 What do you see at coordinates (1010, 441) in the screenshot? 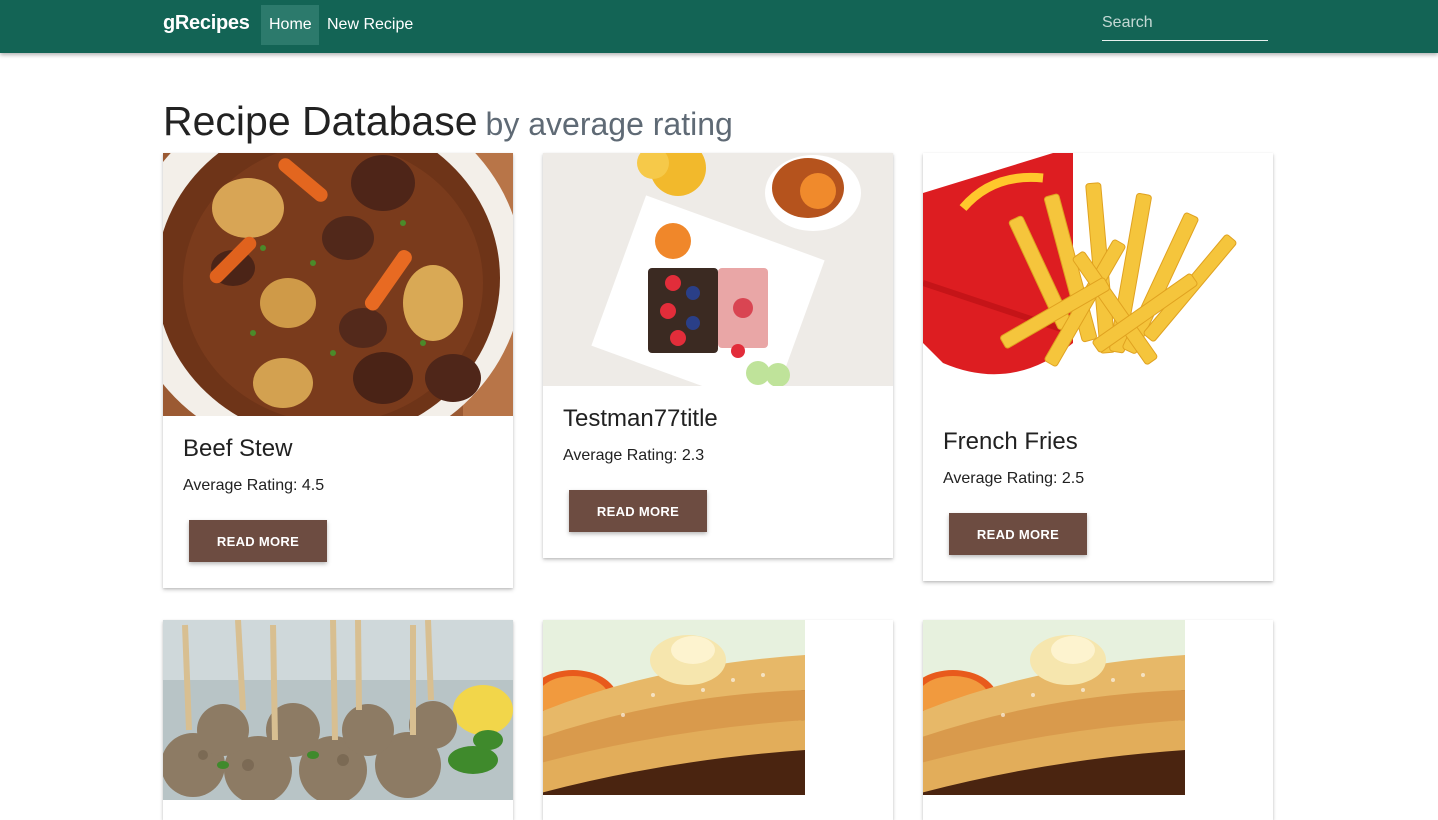
I see `recipe-title: French Fries` at bounding box center [1010, 441].